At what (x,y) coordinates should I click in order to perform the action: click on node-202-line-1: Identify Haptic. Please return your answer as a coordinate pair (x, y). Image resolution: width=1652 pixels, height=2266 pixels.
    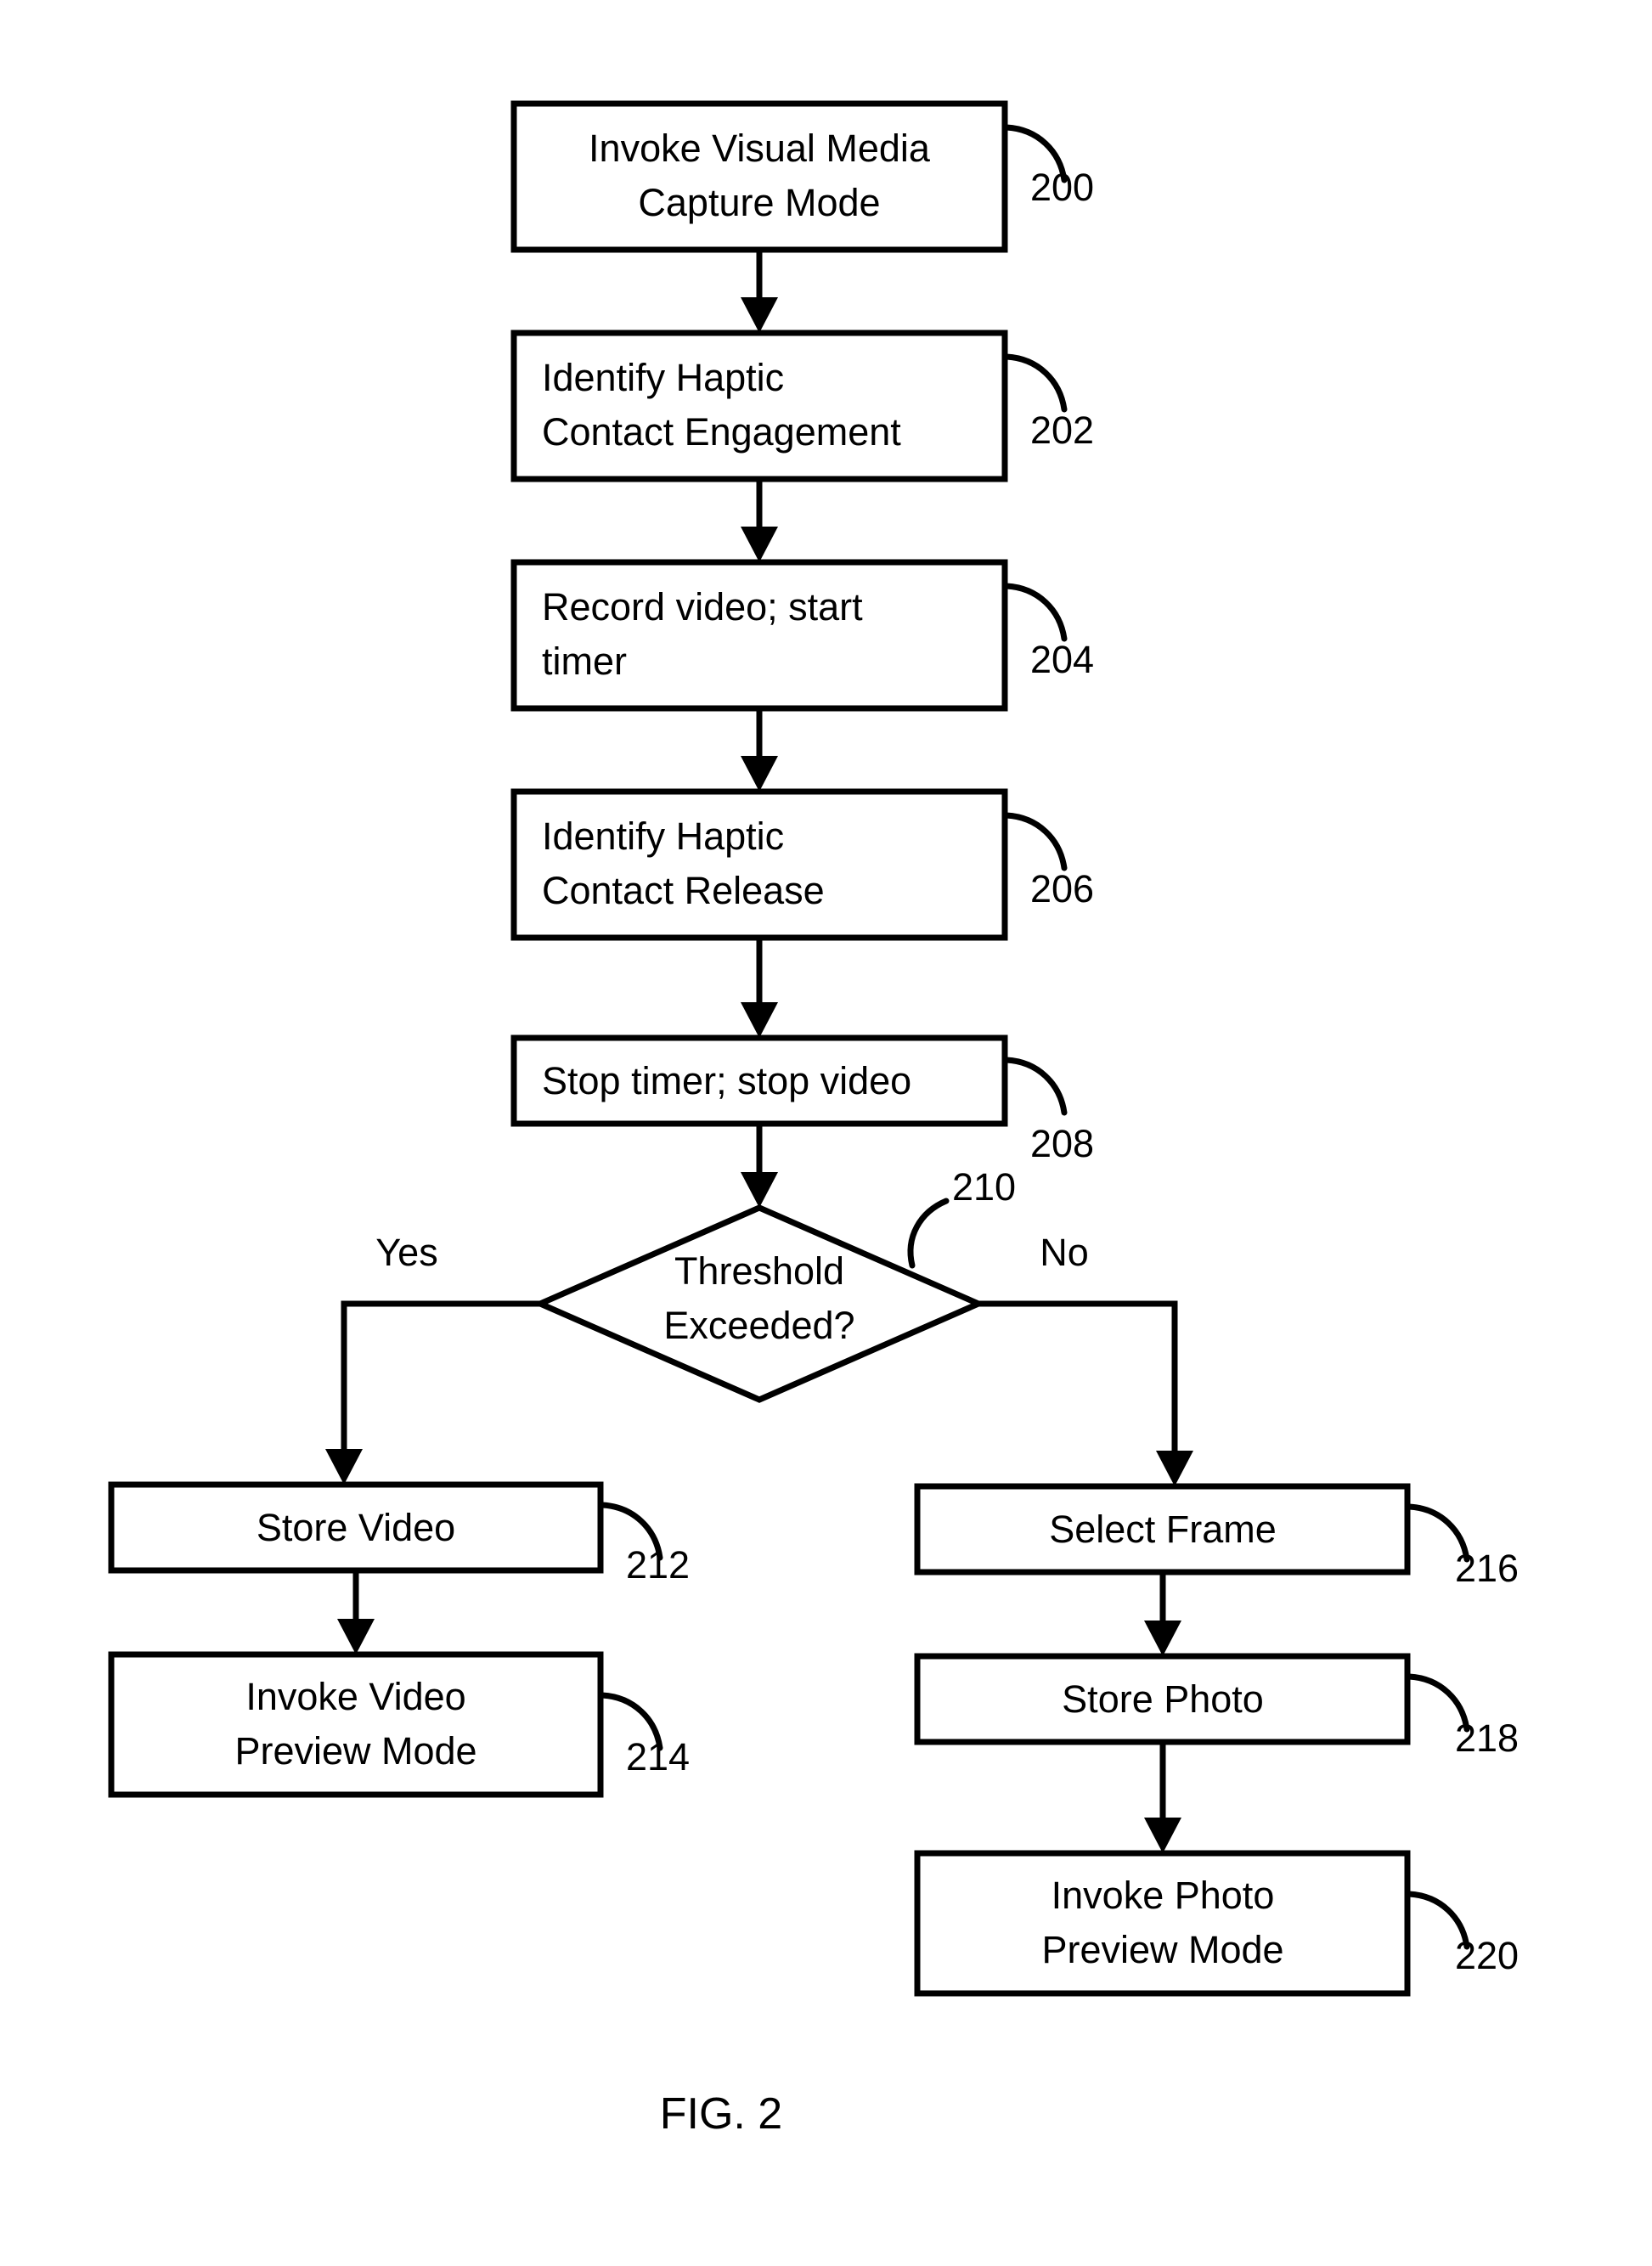
    Looking at the image, I should click on (663, 377).